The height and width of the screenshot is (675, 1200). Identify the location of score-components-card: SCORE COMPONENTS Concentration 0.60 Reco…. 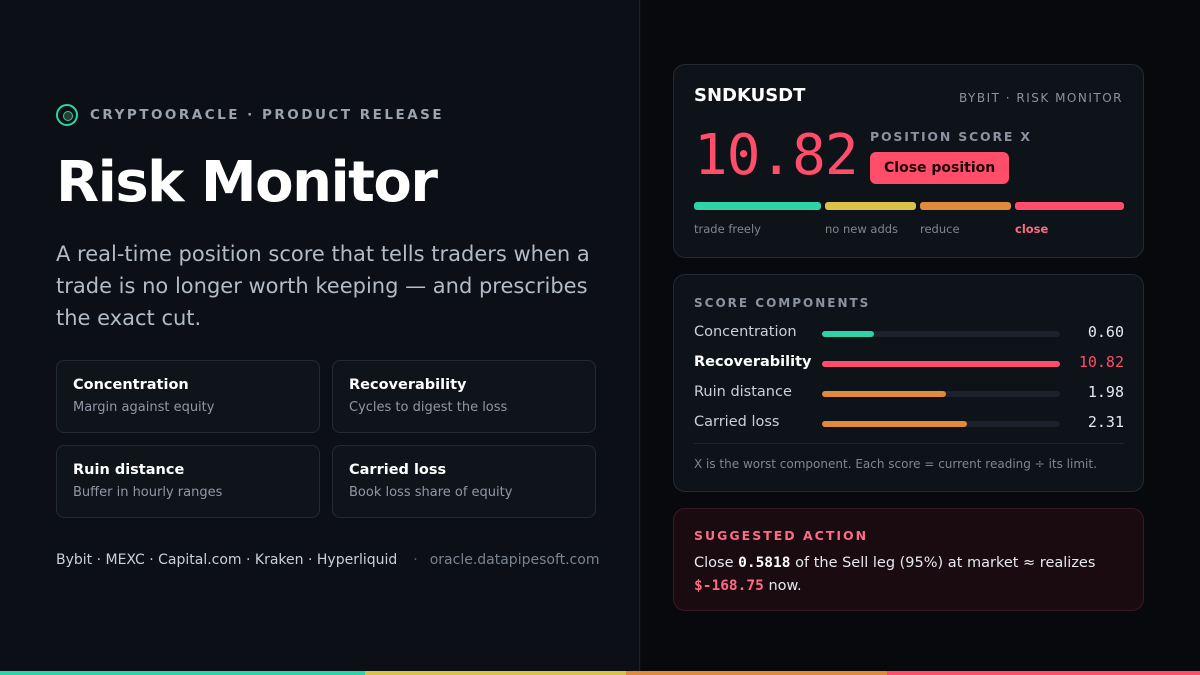
(908, 383).